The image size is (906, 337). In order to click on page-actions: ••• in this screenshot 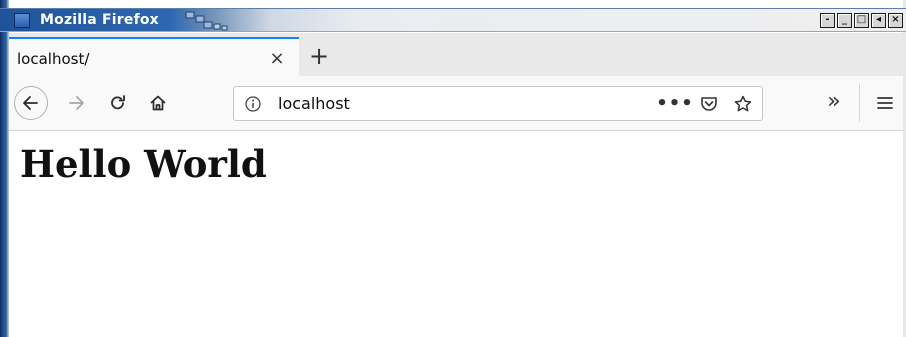, I will do `click(706, 104)`.